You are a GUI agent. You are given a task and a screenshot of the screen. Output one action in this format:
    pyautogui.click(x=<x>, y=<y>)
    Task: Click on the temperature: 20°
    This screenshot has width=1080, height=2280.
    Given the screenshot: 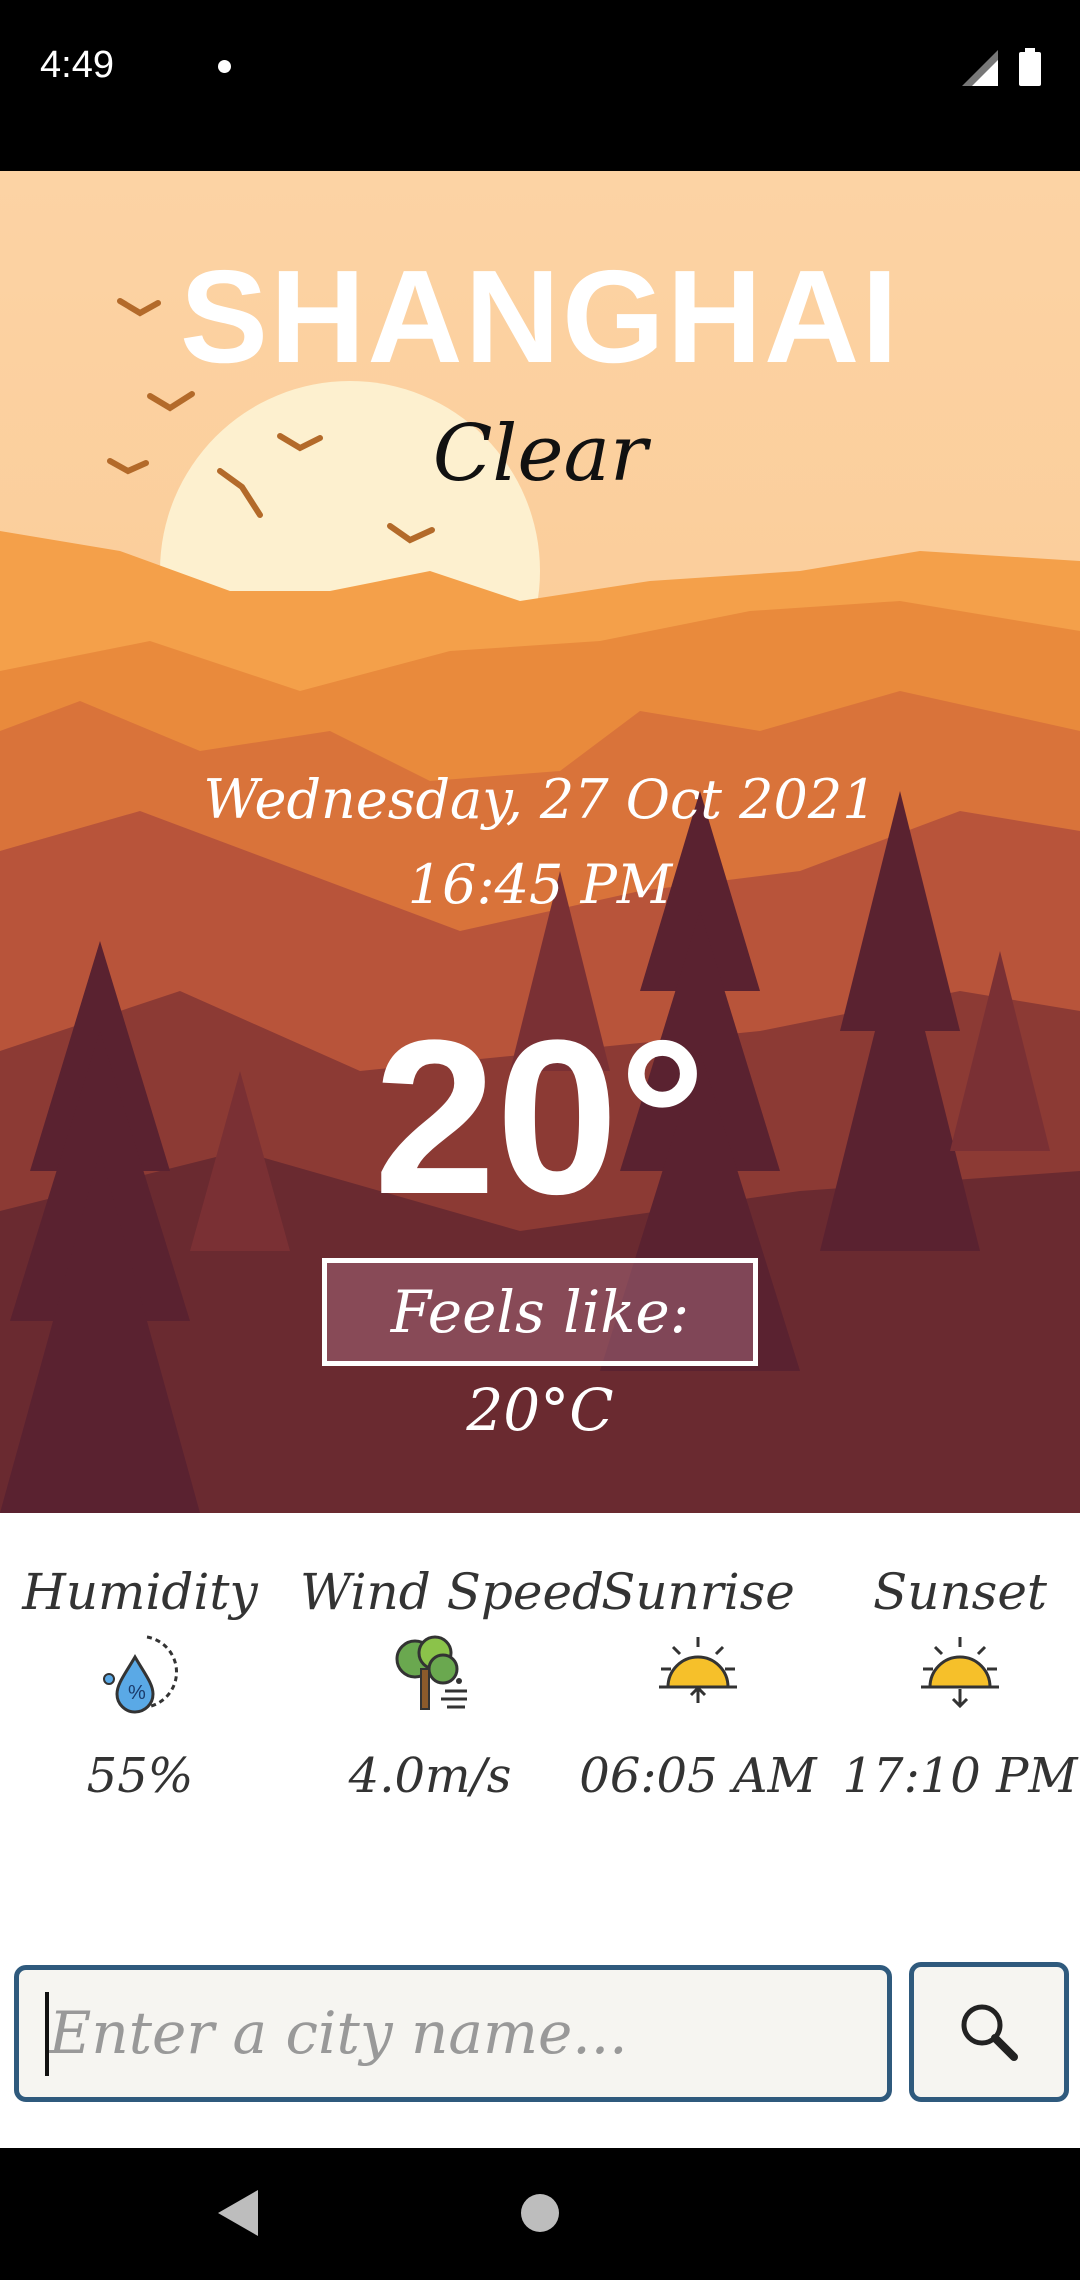 What is the action you would take?
    pyautogui.click(x=540, y=1117)
    